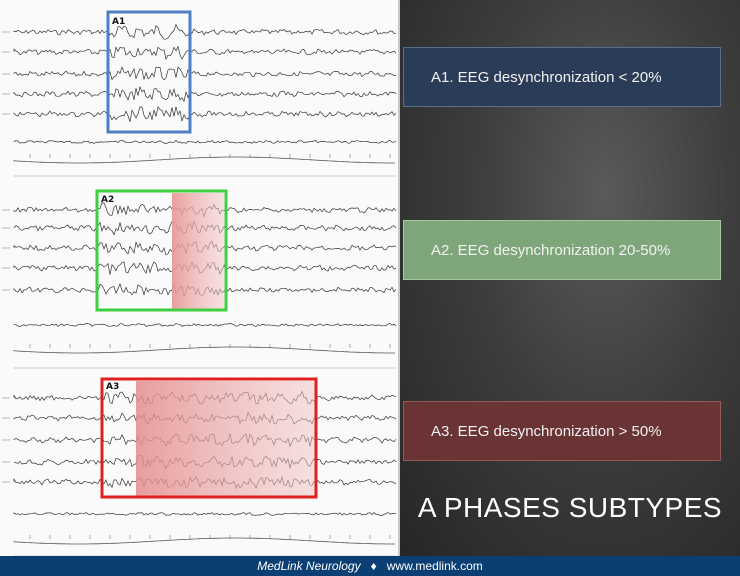 Image resolution: width=740 pixels, height=576 pixels. I want to click on a3-group: A3, so click(209, 438).